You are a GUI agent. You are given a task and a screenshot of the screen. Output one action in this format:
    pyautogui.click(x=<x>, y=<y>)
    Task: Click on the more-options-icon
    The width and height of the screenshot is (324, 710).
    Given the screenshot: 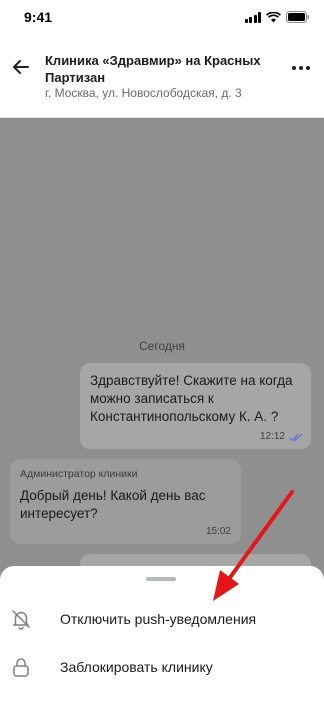 What is the action you would take?
    pyautogui.click(x=301, y=68)
    